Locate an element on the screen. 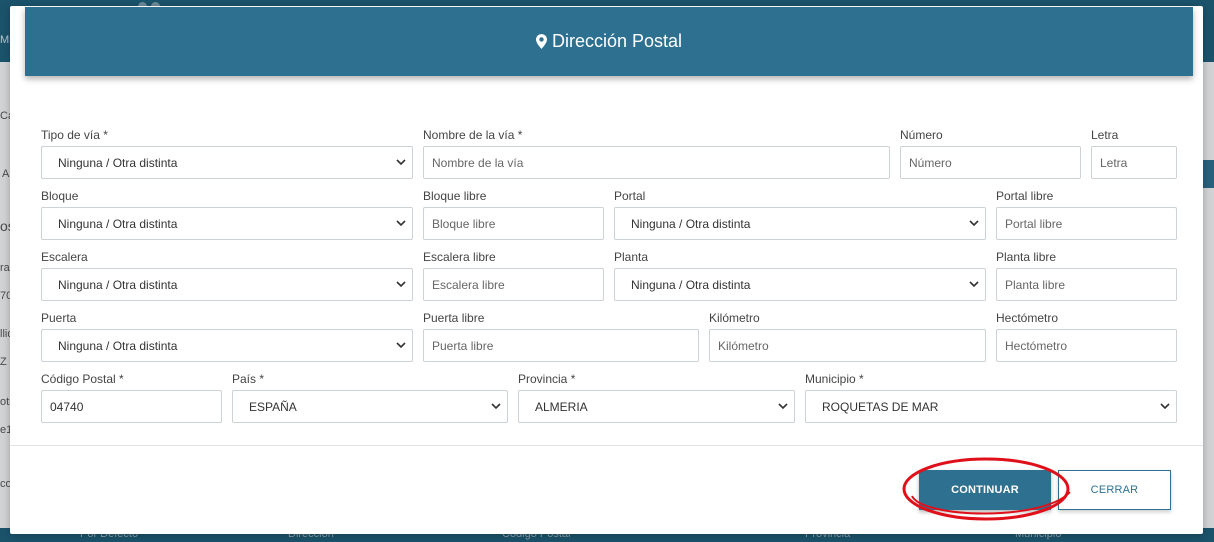 The height and width of the screenshot is (542, 1214). escalera-libre-field: Escalera libre Escalera libre is located at coordinates (513, 275).